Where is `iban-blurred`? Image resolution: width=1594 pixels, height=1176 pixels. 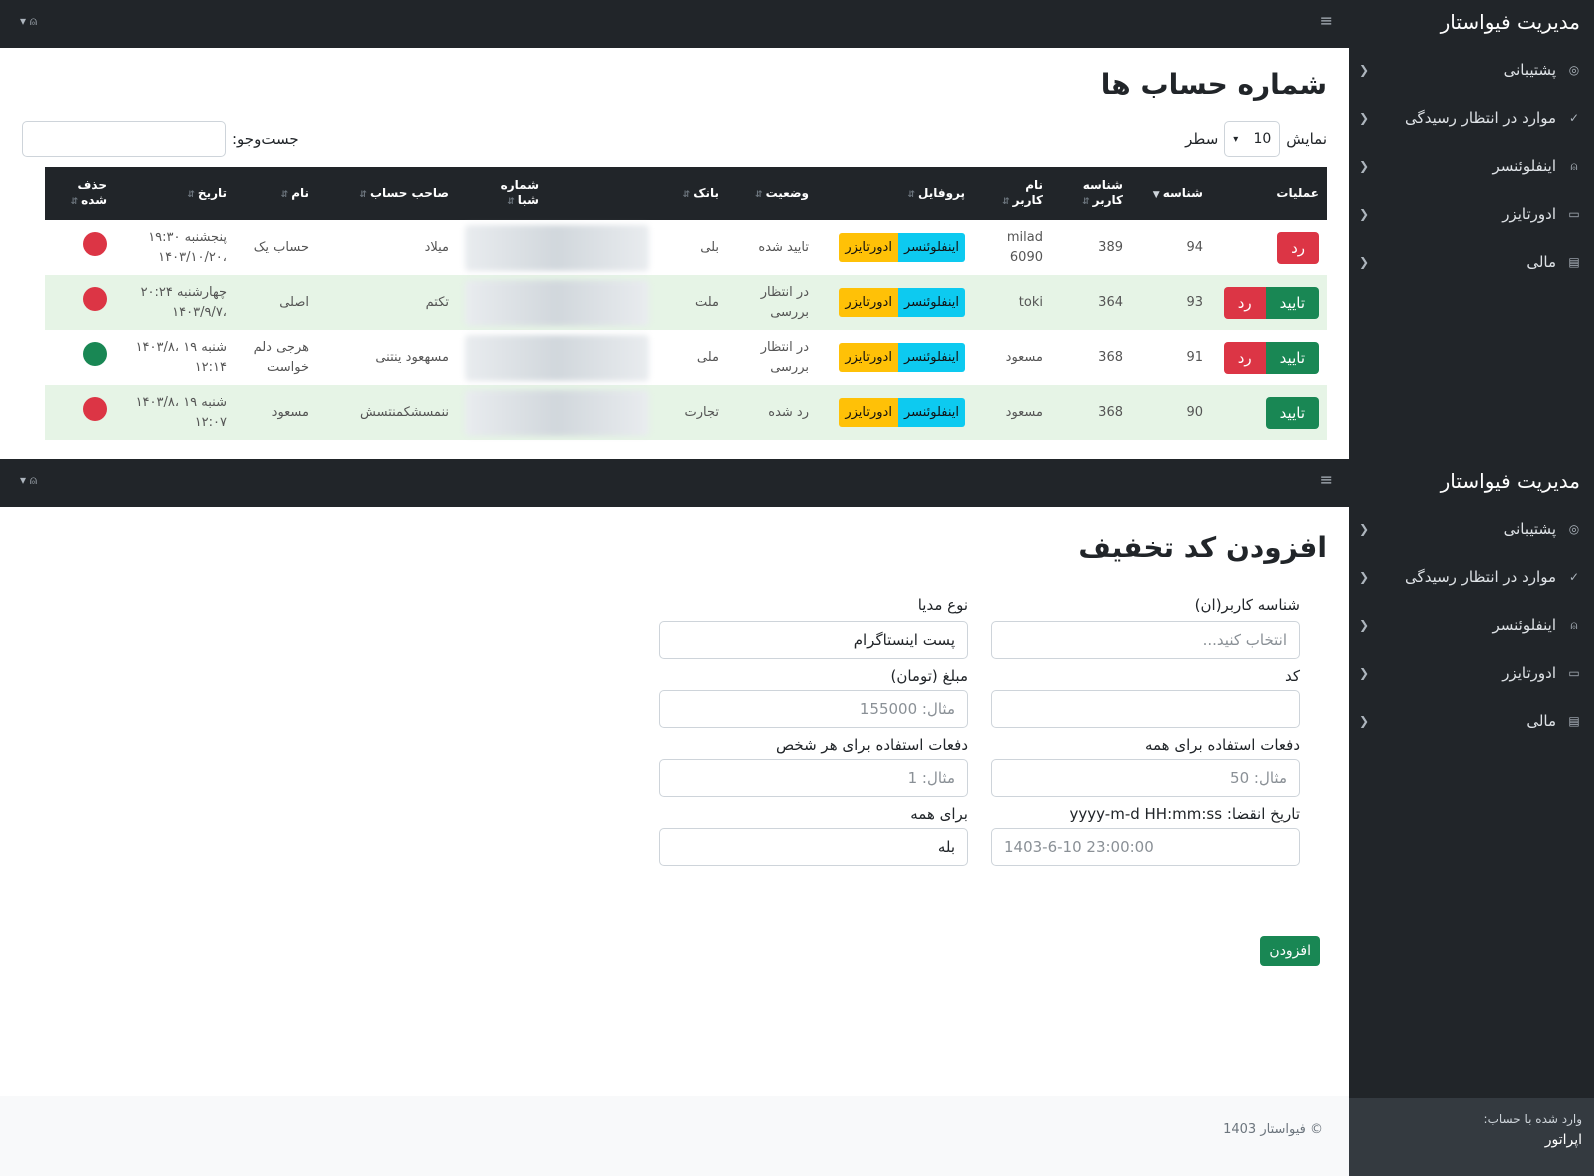 iban-blurred is located at coordinates (557, 357).